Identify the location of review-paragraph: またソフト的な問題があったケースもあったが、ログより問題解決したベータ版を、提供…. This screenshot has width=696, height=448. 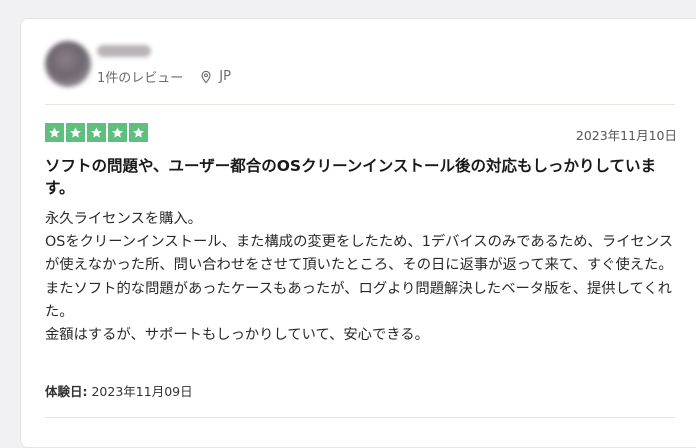
(358, 300).